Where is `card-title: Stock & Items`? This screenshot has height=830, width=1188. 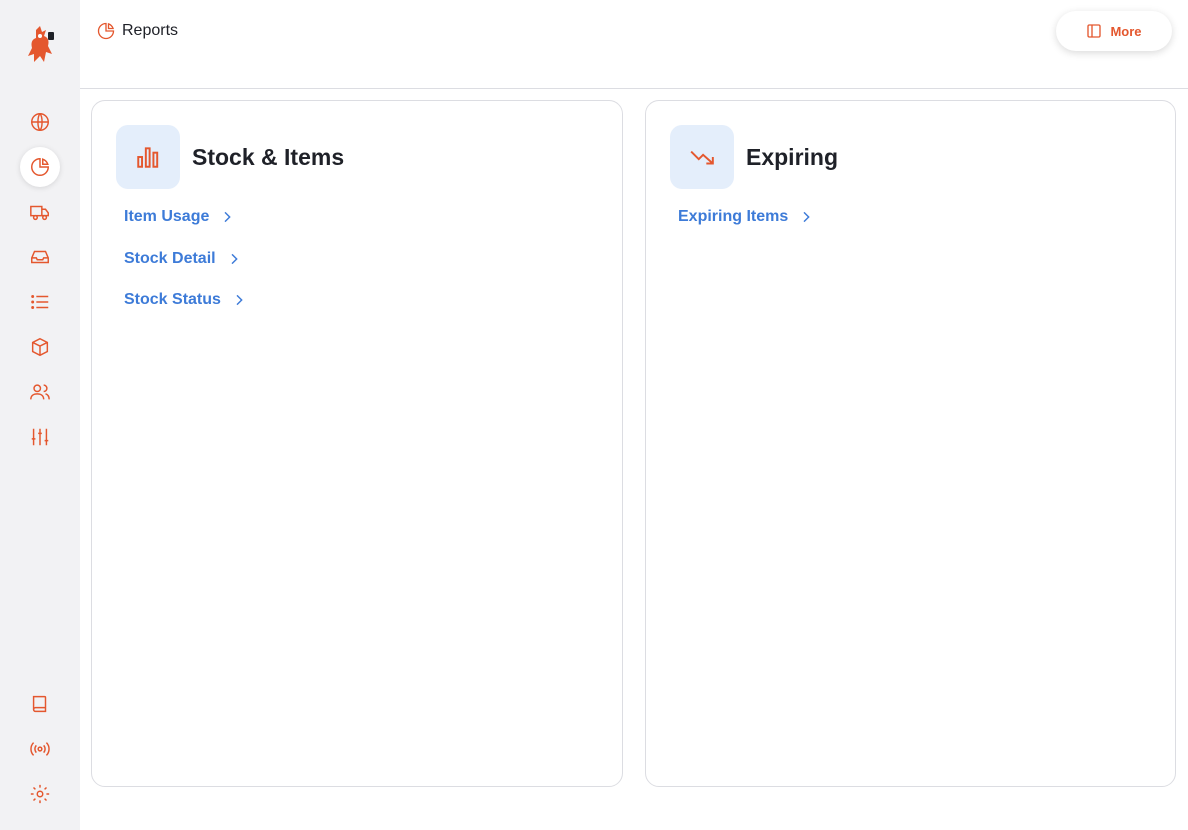 card-title: Stock & Items is located at coordinates (268, 156).